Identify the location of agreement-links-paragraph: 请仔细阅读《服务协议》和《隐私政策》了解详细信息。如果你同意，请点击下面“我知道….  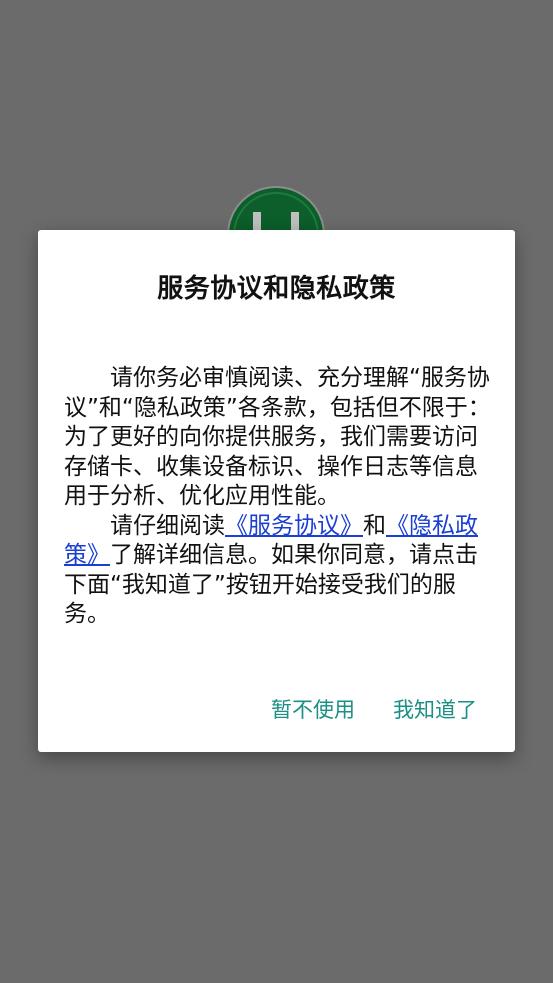
(278, 571).